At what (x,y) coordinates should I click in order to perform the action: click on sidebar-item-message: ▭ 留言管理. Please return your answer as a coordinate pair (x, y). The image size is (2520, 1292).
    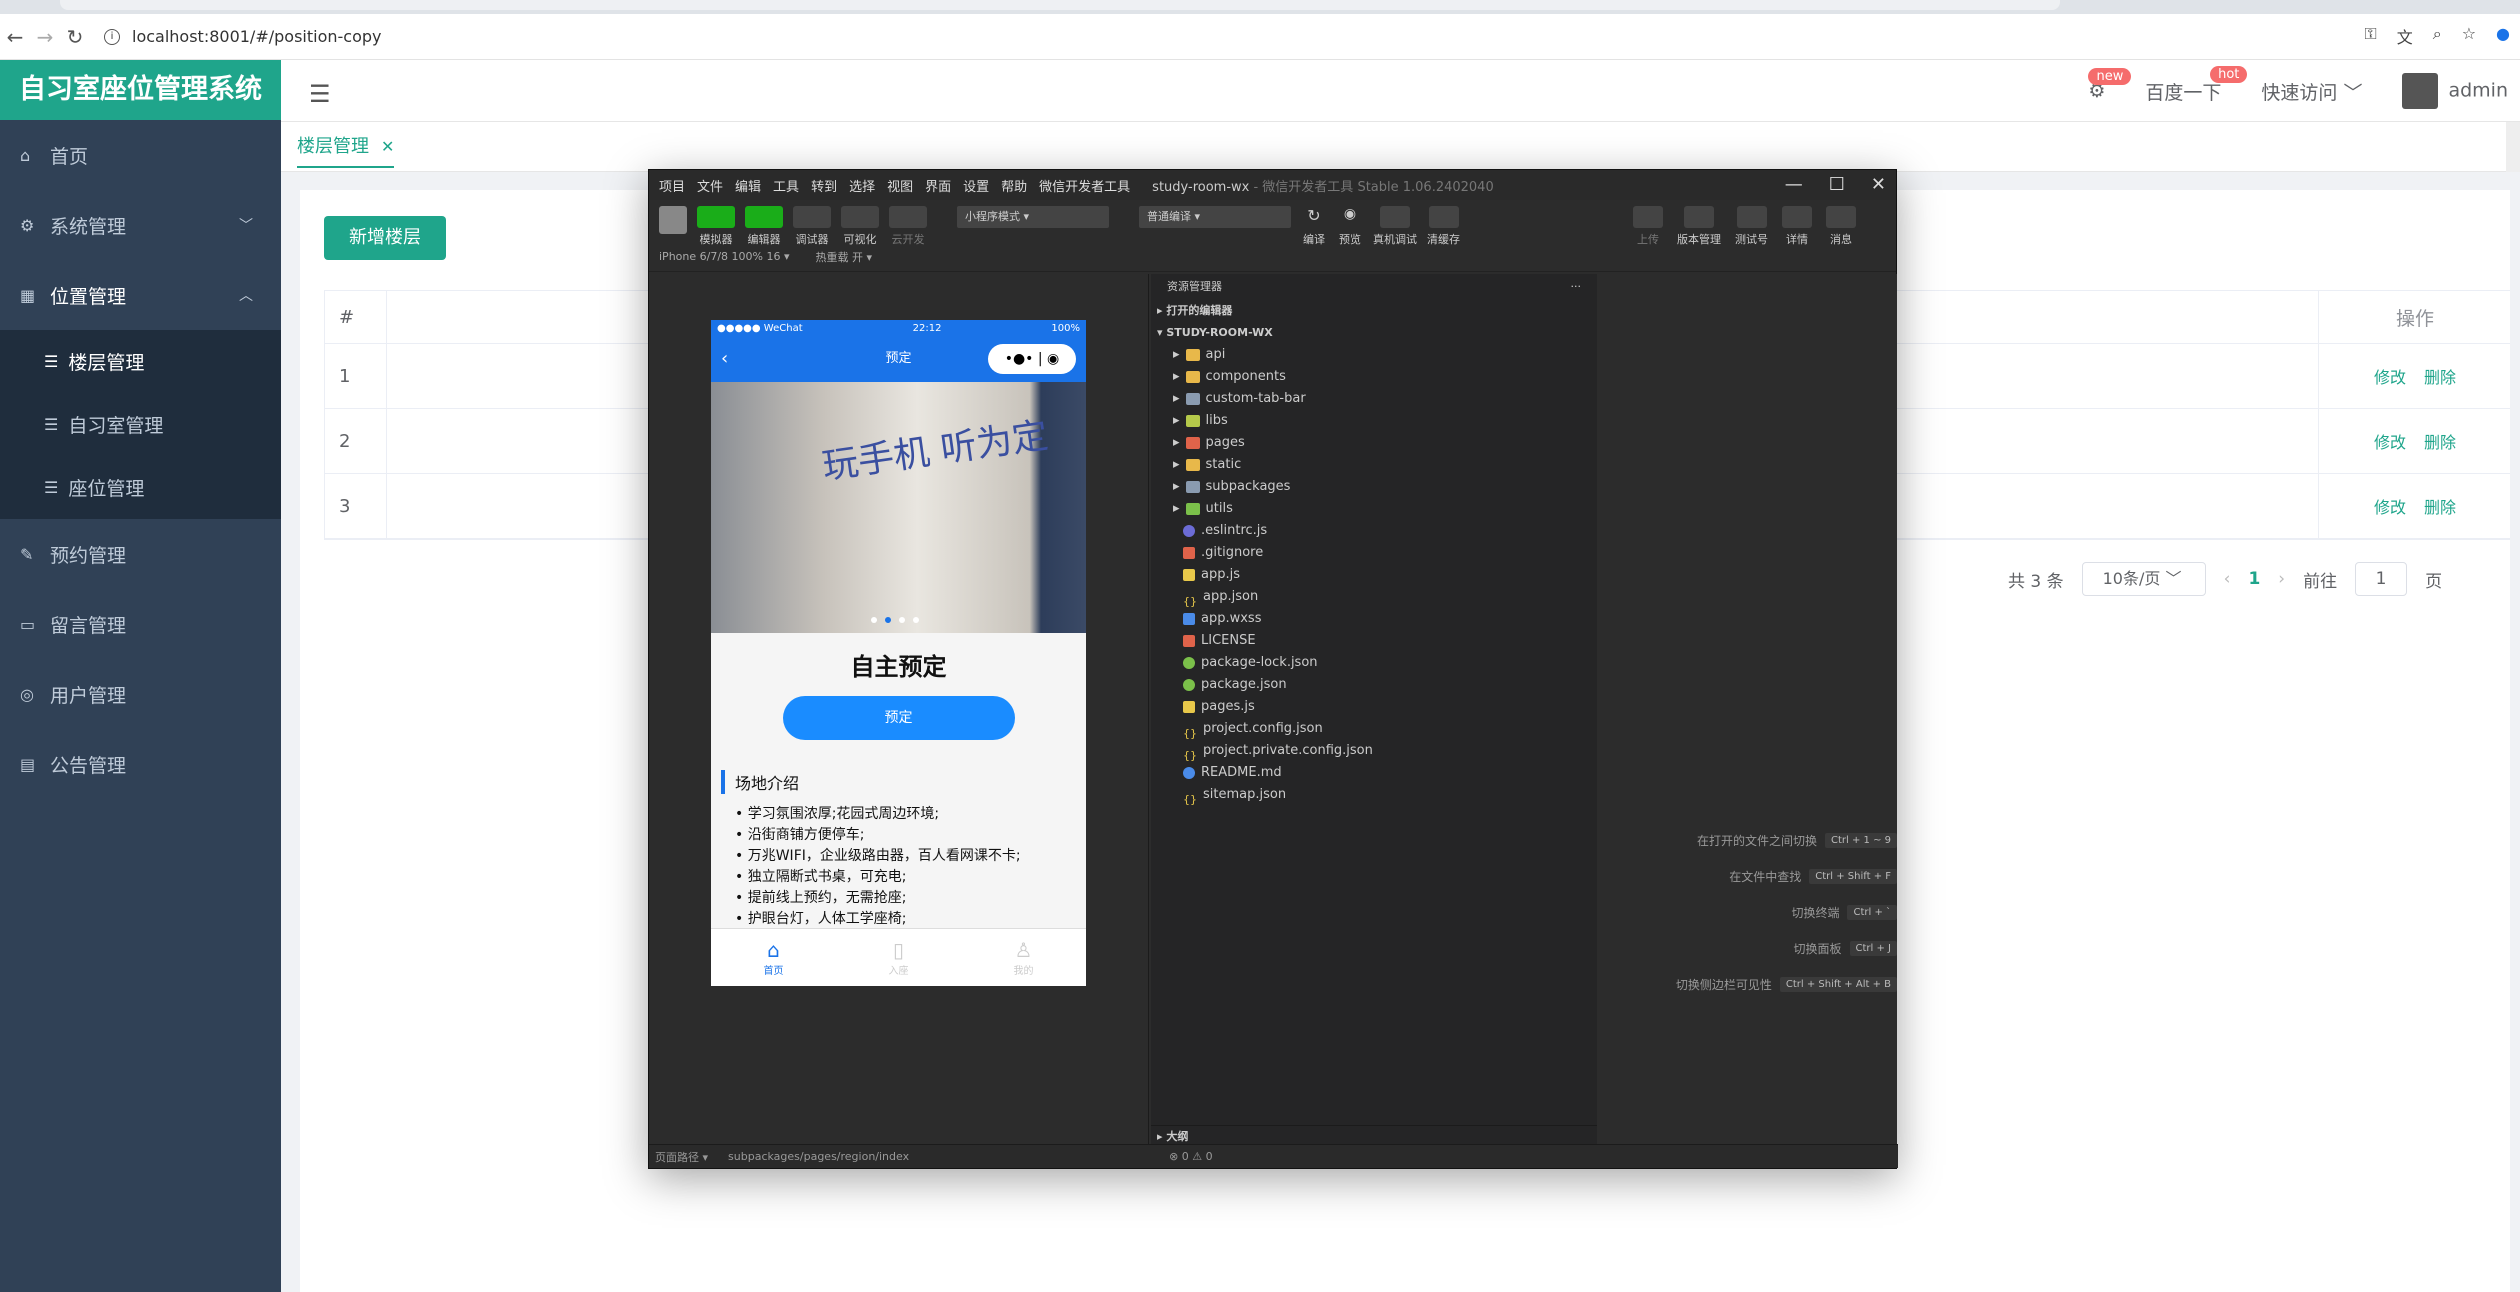
    Looking at the image, I should click on (140, 624).